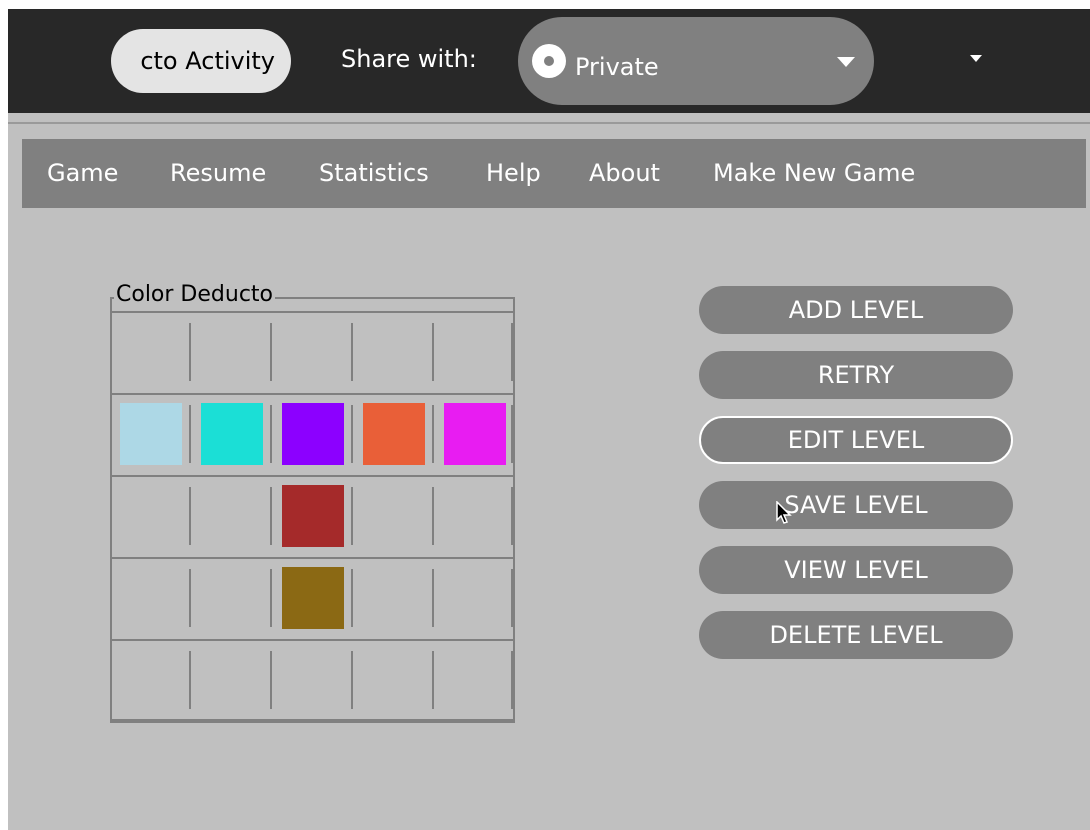  Describe the element at coordinates (624, 173) in the screenshot. I see `menu-item-about: About` at that location.